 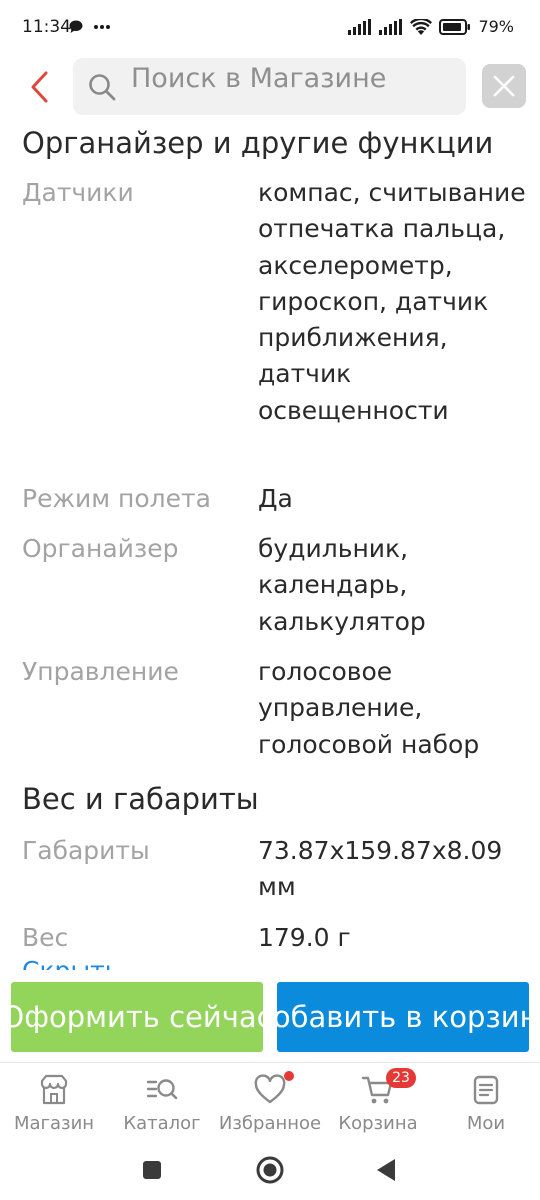 I want to click on status-system-icons: 79%, so click(x=431, y=26).